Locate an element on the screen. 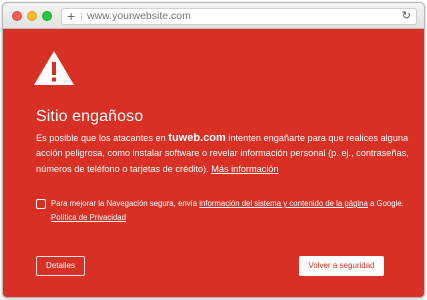 The width and height of the screenshot is (427, 300). url-text: www.yourwebsite.com is located at coordinates (139, 16).